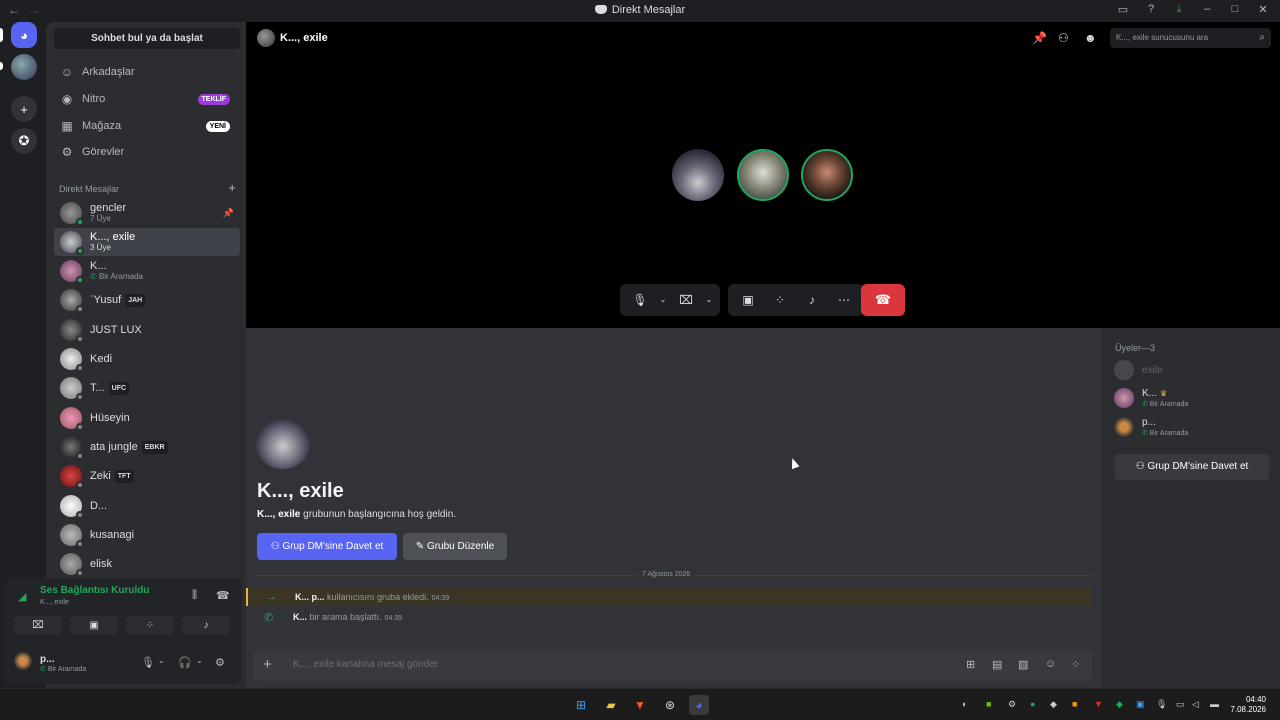 Image resolution: width=1280 pixels, height=720 pixels. Describe the element at coordinates (1248, 705) in the screenshot. I see `clock: 04:40 7.08.2026` at that location.